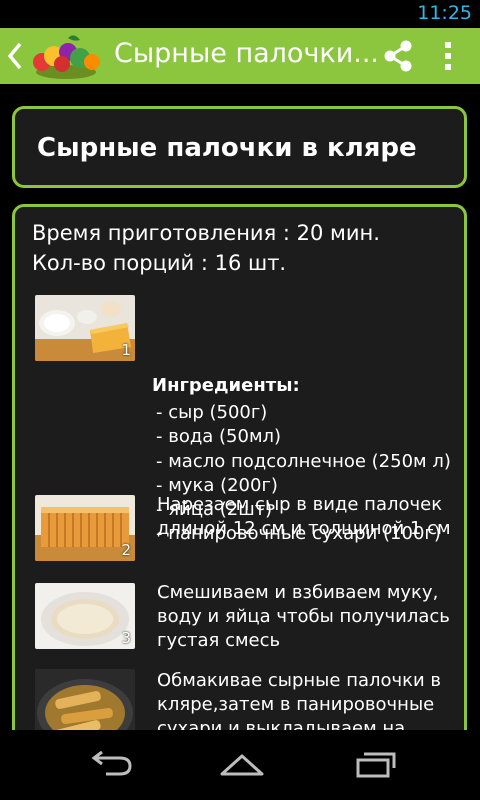 The image size is (480, 800). What do you see at coordinates (85, 328) in the screenshot?
I see `step-photo-1: 1` at bounding box center [85, 328].